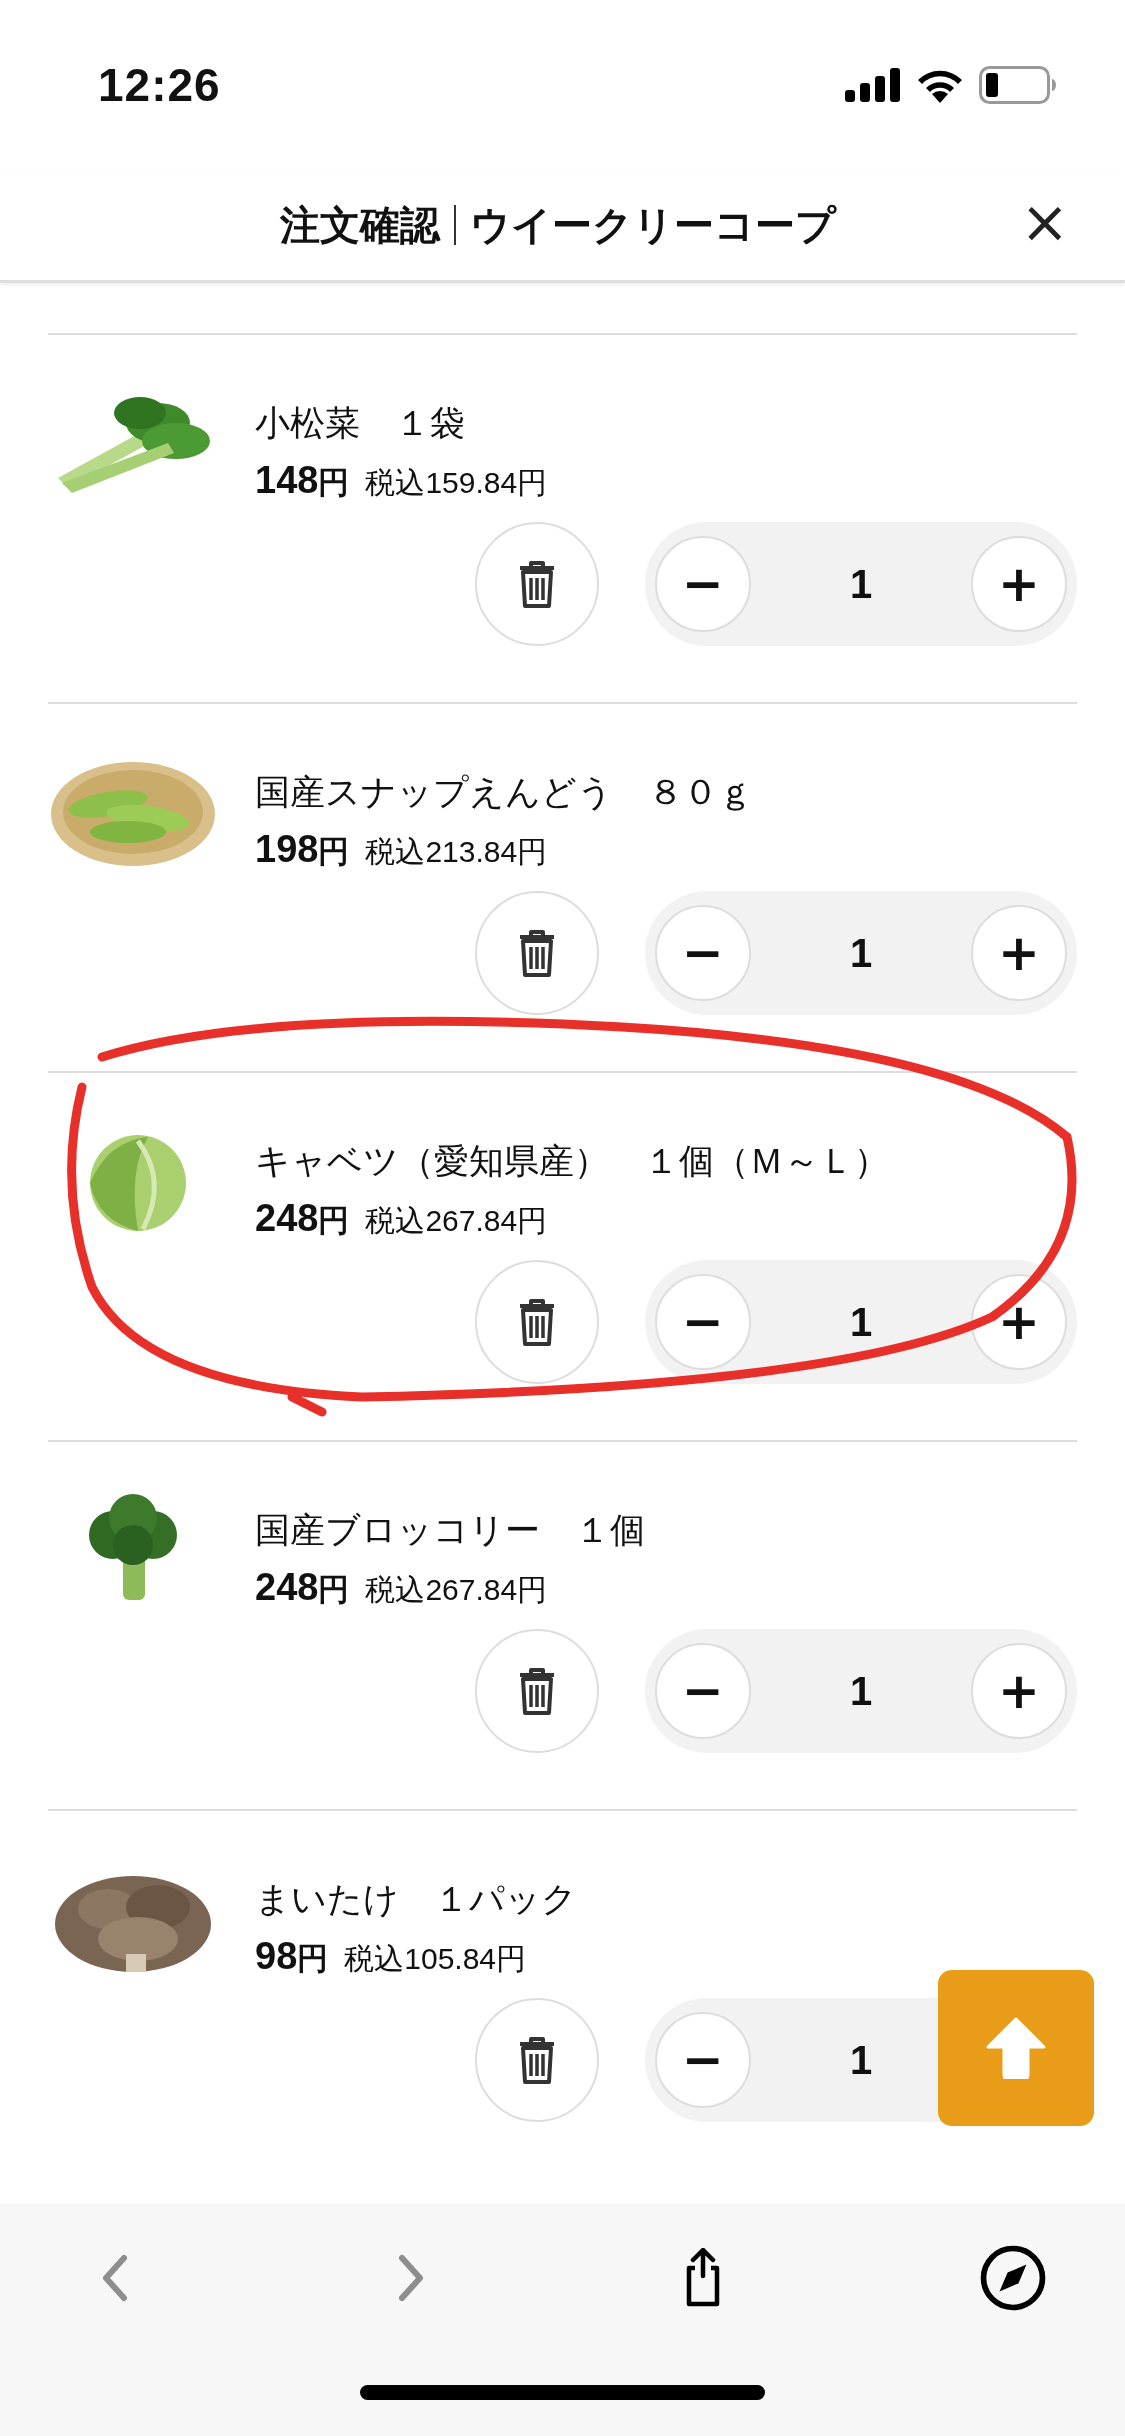 The width and height of the screenshot is (1125, 2436). Describe the element at coordinates (450, 1530) in the screenshot. I see `product-name: 国産ブロッコリー １個` at that location.